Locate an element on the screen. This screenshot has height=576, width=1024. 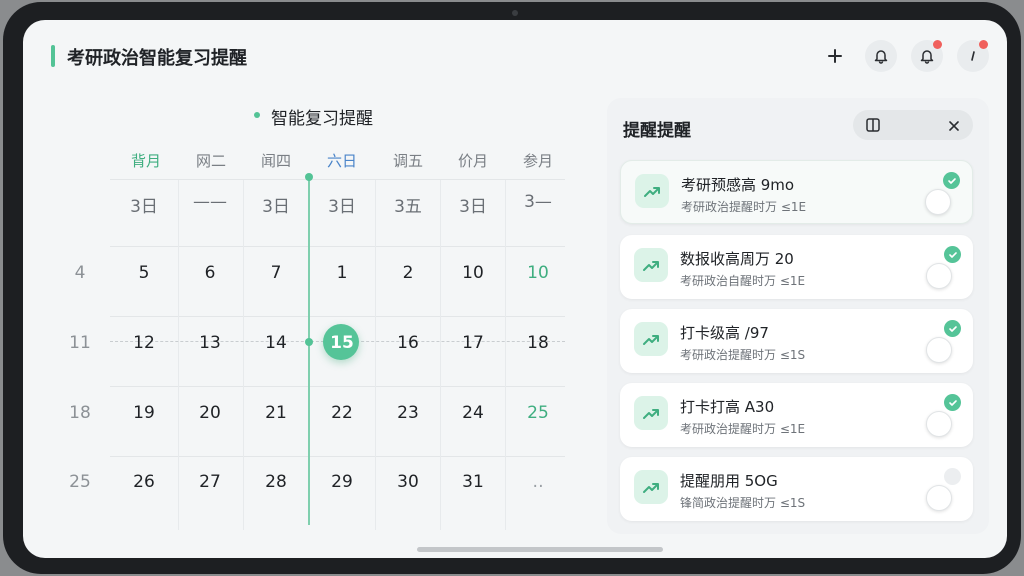
more-button is located at coordinates (973, 56).